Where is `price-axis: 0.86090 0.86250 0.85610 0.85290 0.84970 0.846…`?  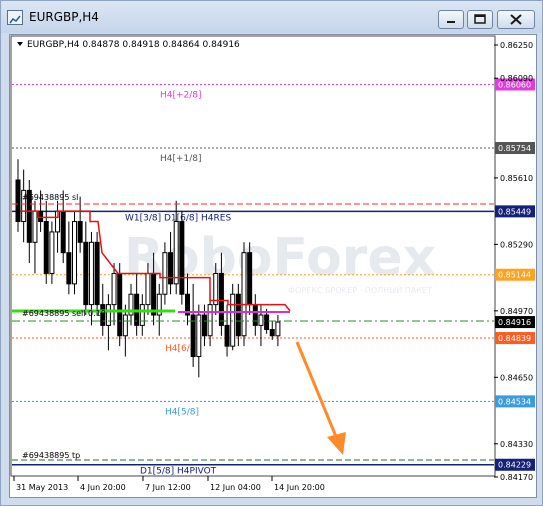 price-axis: 0.86090 0.86250 0.85610 0.85290 0.84970 0.846… is located at coordinates (513, 261).